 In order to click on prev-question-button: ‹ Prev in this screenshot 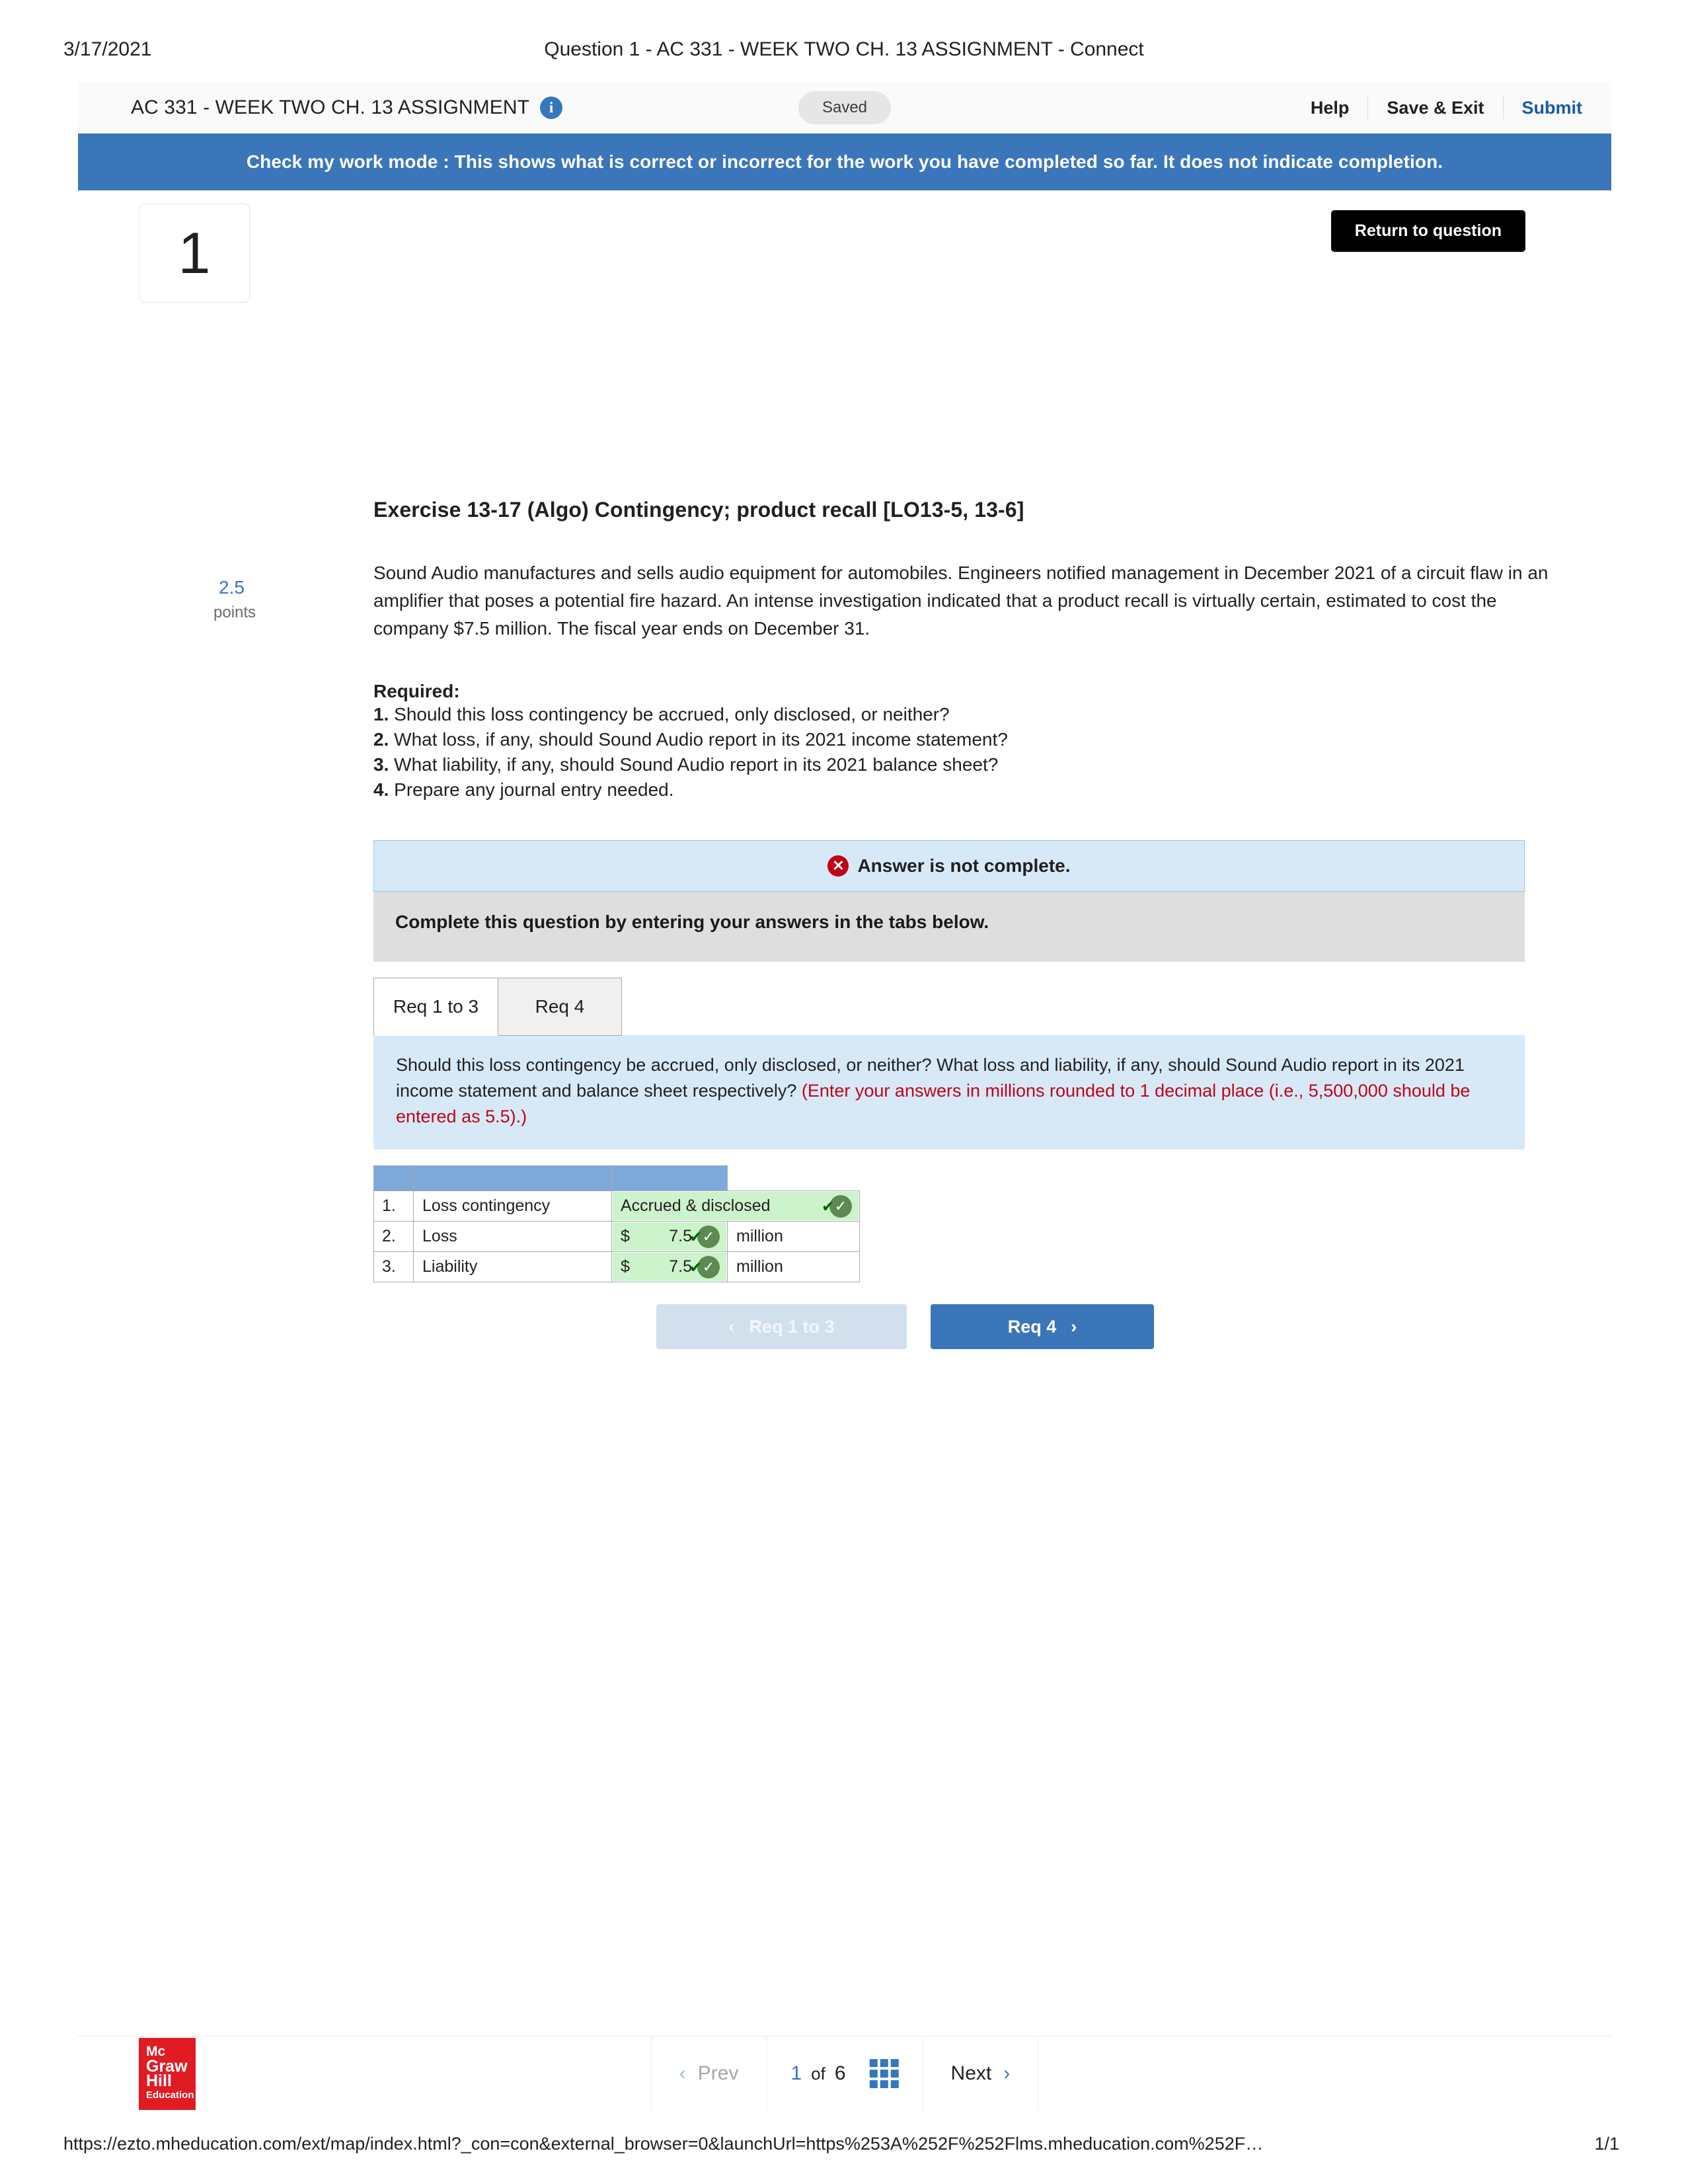, I will do `click(709, 2073)`.